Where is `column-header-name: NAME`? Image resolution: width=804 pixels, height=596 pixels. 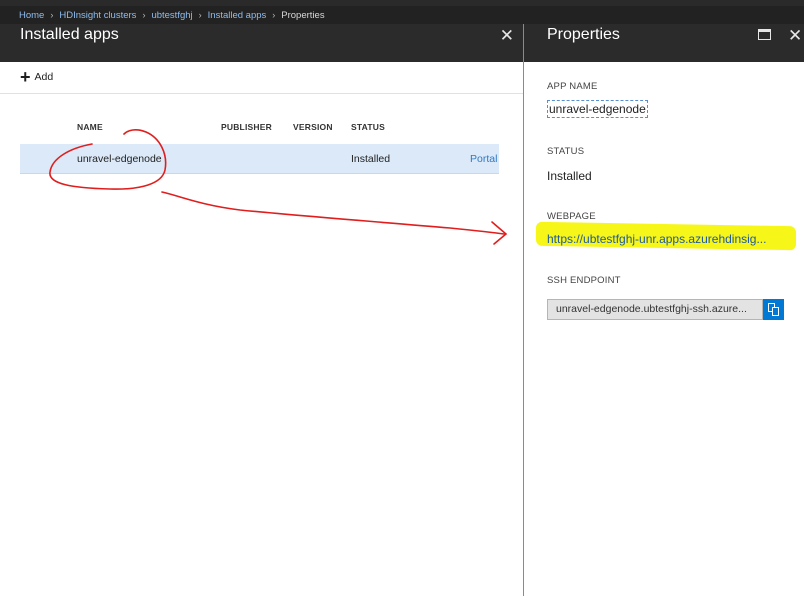 column-header-name: NAME is located at coordinates (90, 127).